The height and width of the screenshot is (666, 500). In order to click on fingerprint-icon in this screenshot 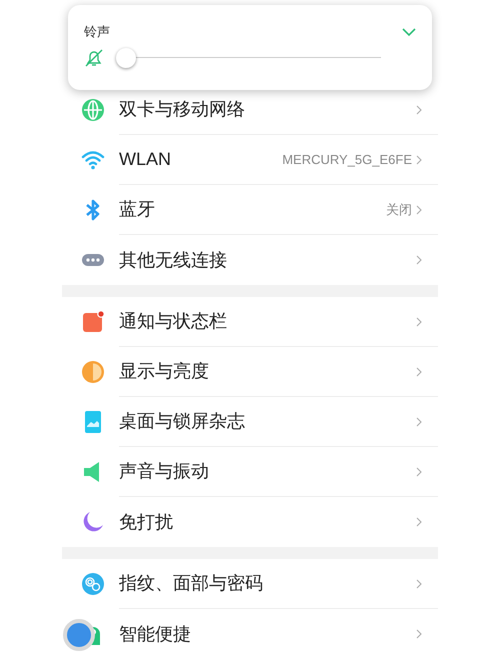, I will do `click(93, 584)`.